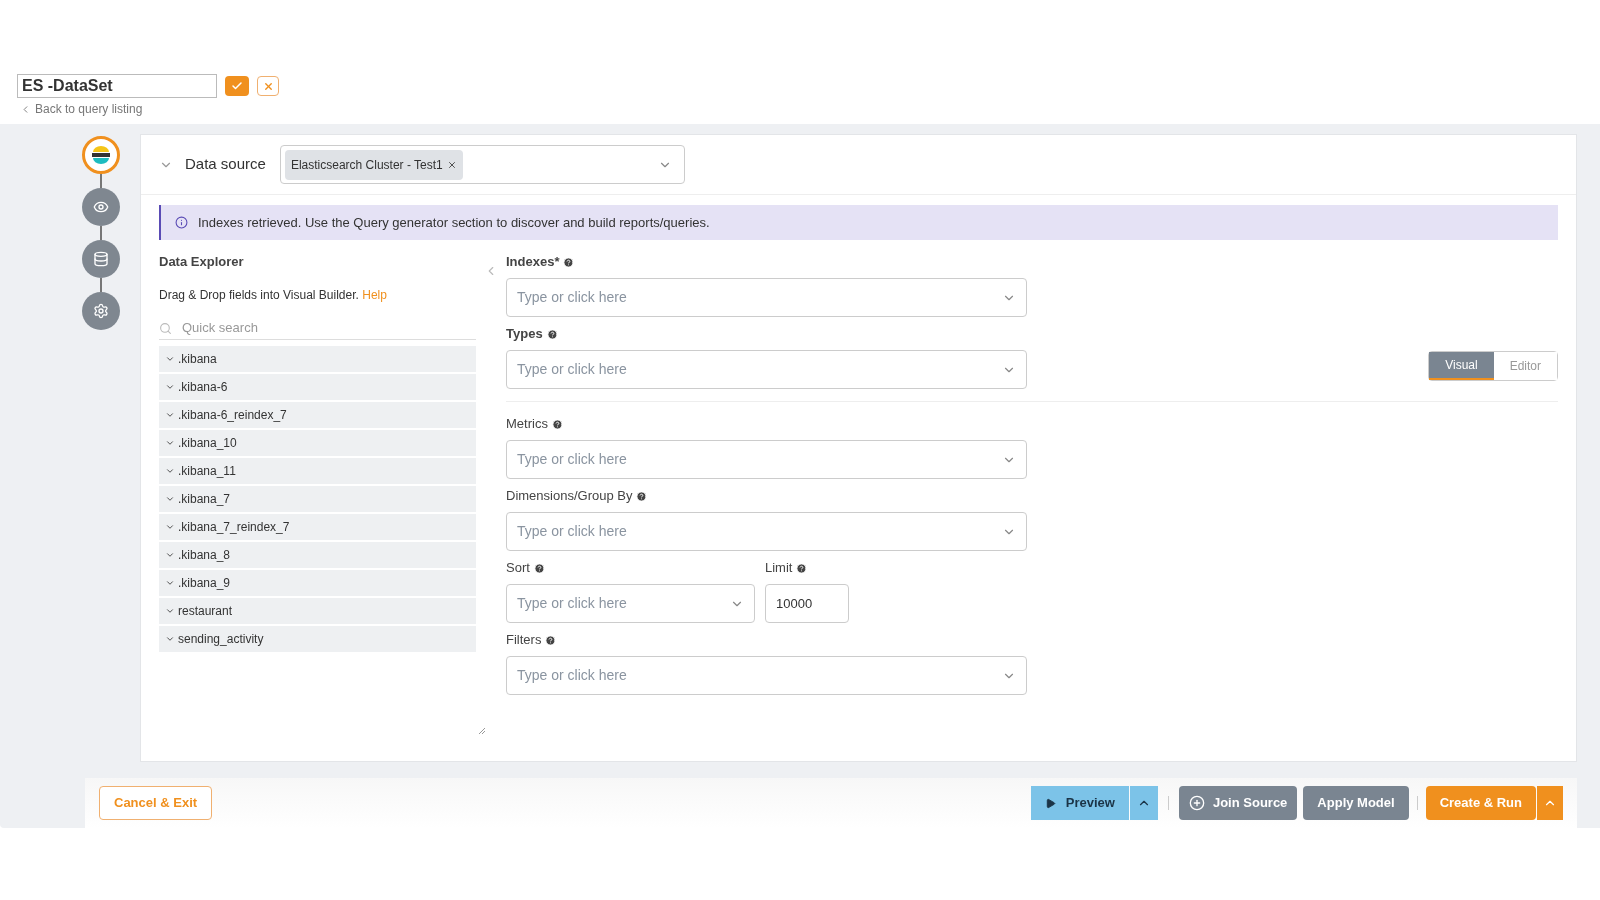 Image resolution: width=1600 pixels, height=900 pixels. Describe the element at coordinates (373, 164) in the screenshot. I see `data-source-tag: Elasticsearch Cluster - Test1` at that location.